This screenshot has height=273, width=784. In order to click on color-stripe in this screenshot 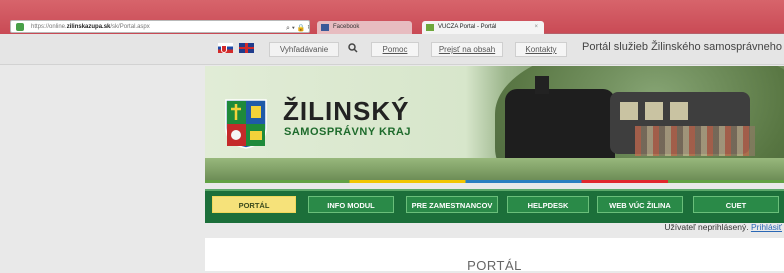, I will do `click(494, 181)`.